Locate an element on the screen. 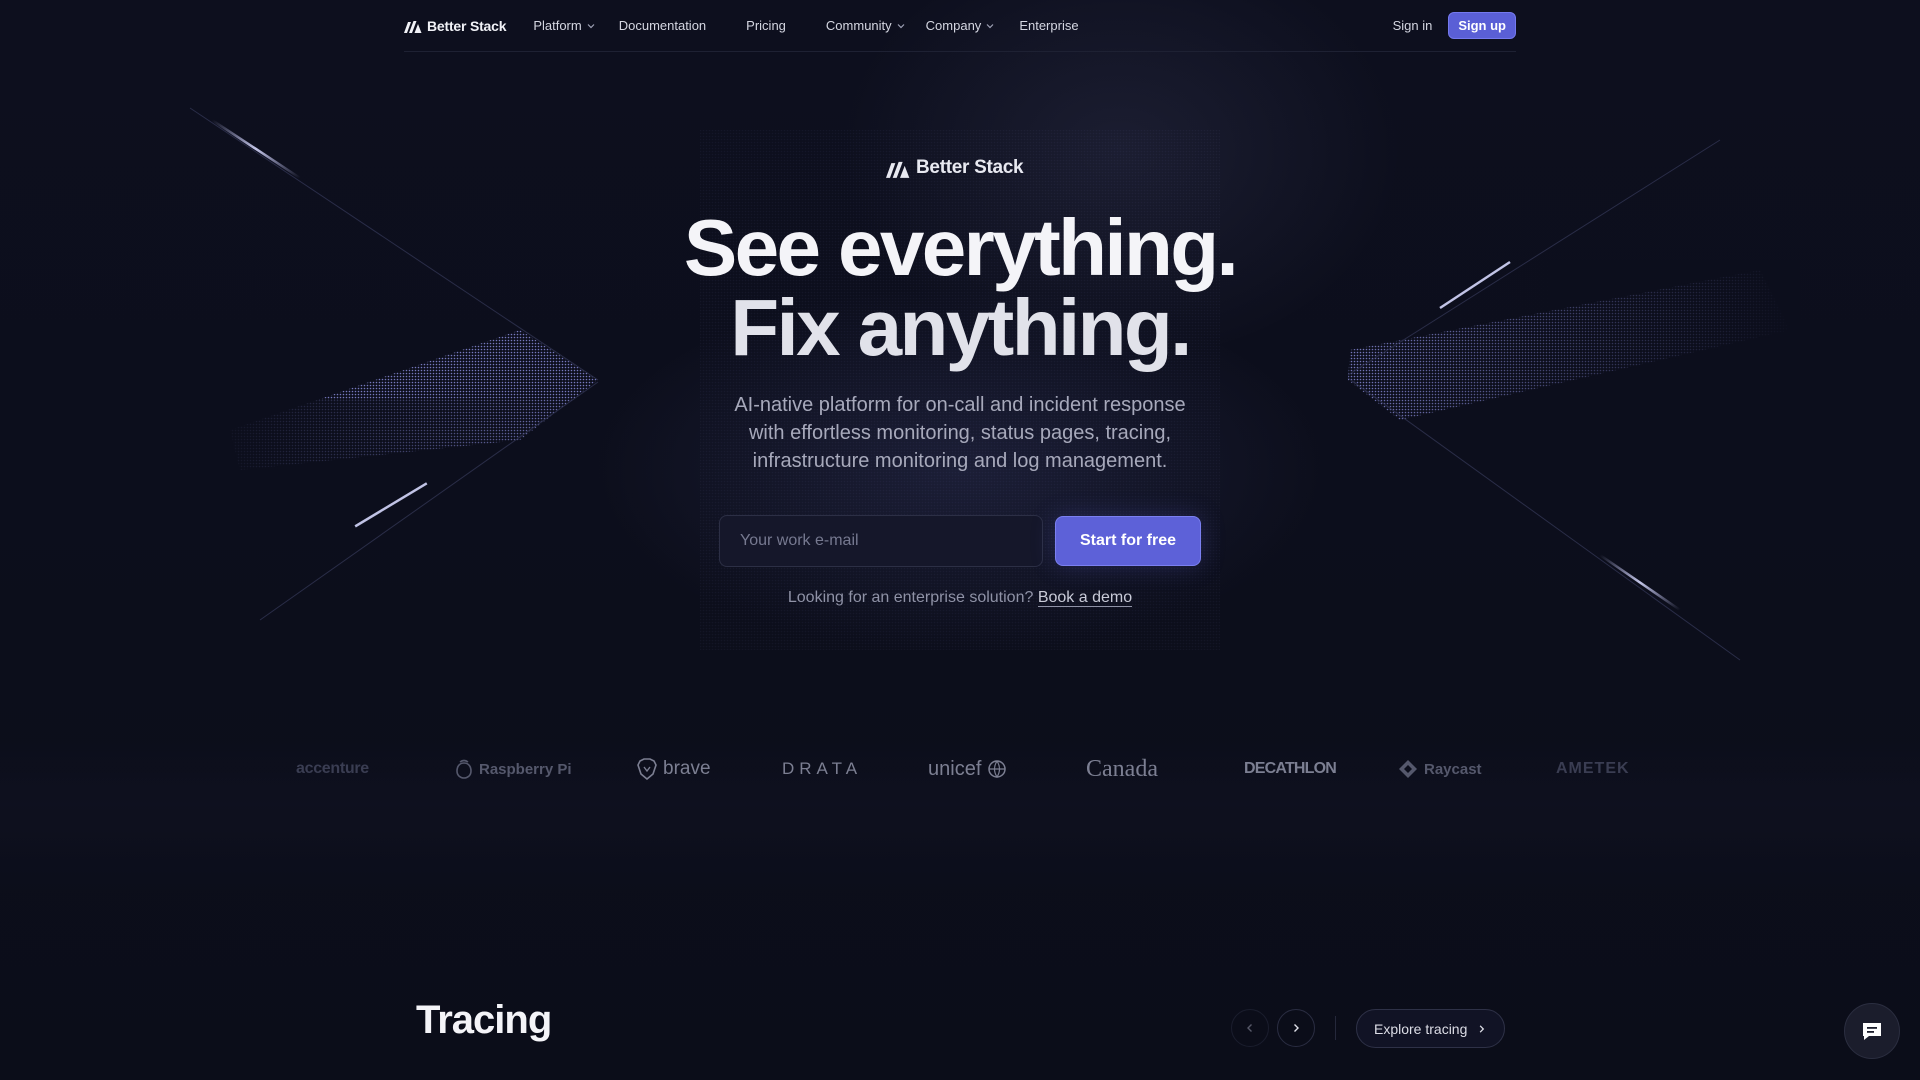  carousel-prev-button is located at coordinates (1250, 1028).